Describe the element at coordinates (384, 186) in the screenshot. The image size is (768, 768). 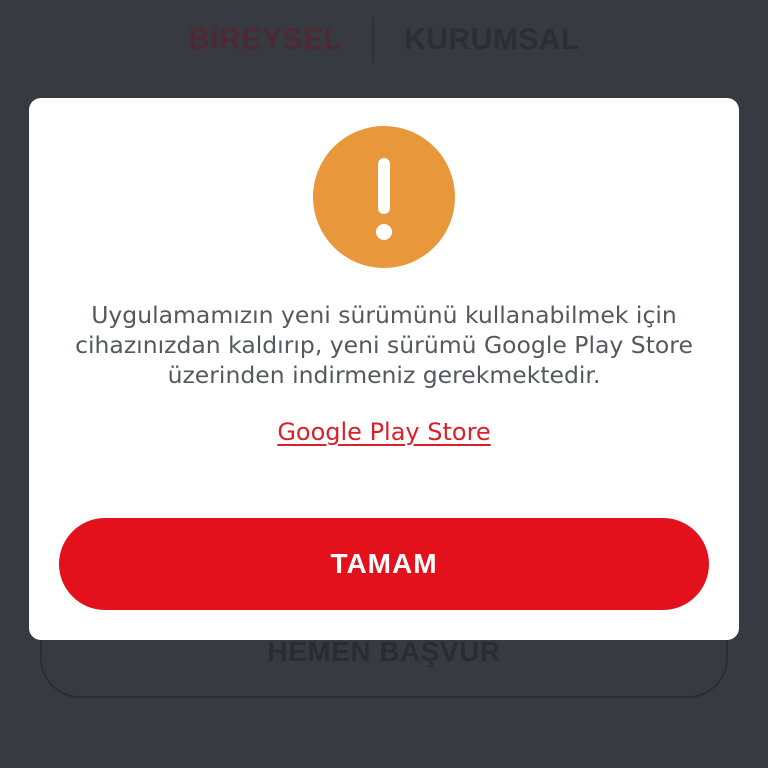
I see `exclamation-bar` at that location.